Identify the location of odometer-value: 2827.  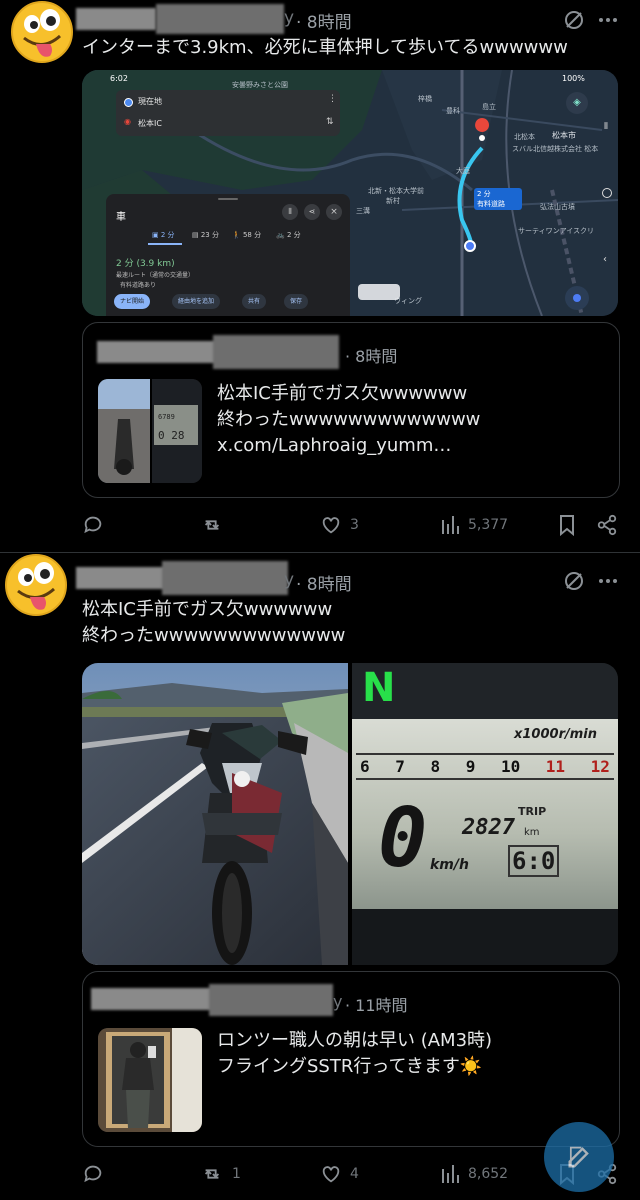
(488, 827).